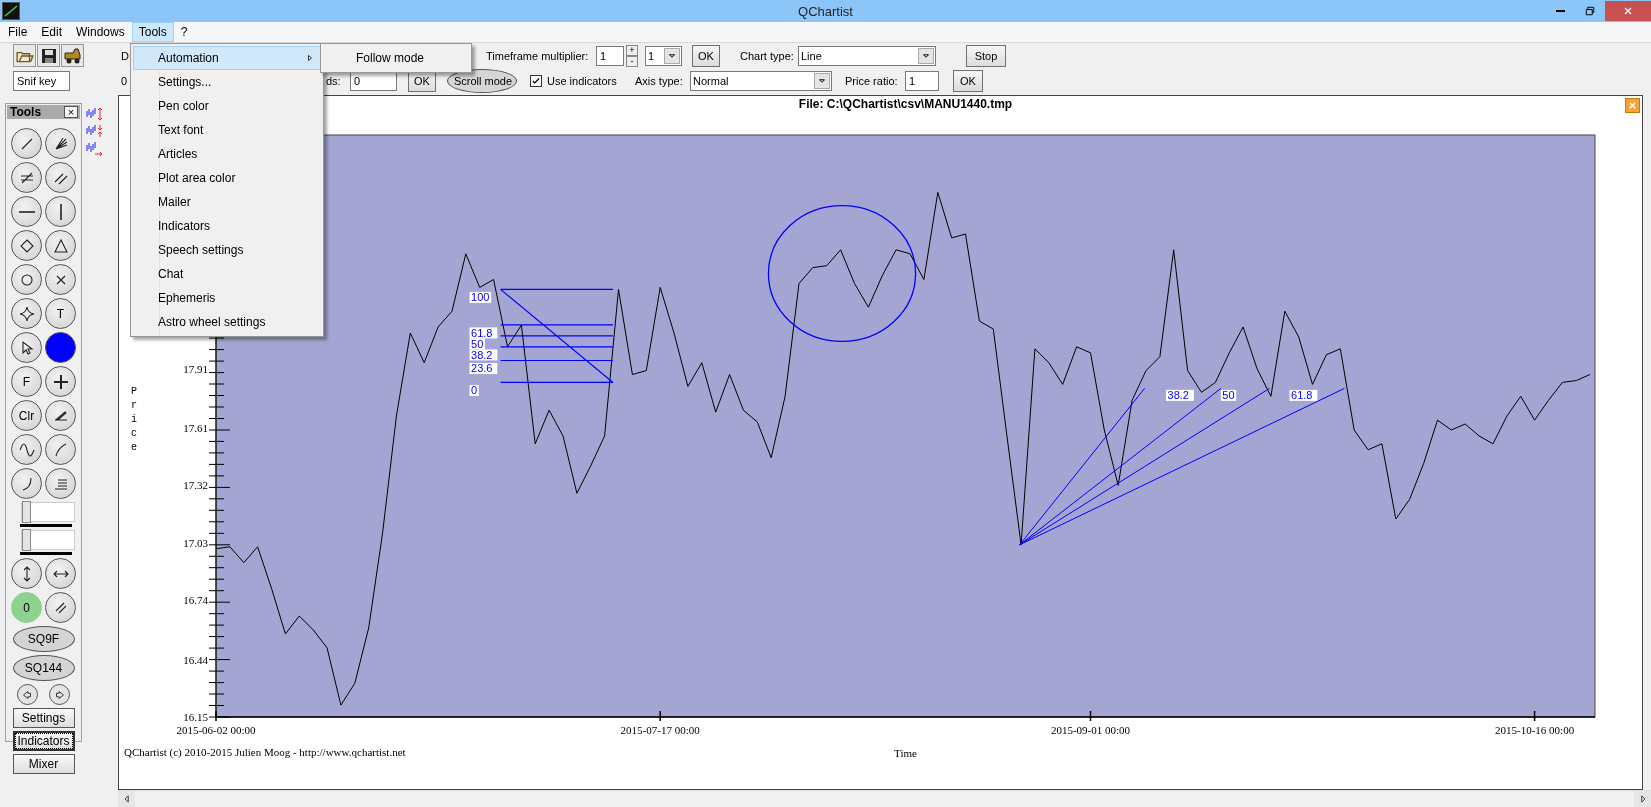  What do you see at coordinates (767, 55) in the screenshot?
I see `field-label: Chart type:` at bounding box center [767, 55].